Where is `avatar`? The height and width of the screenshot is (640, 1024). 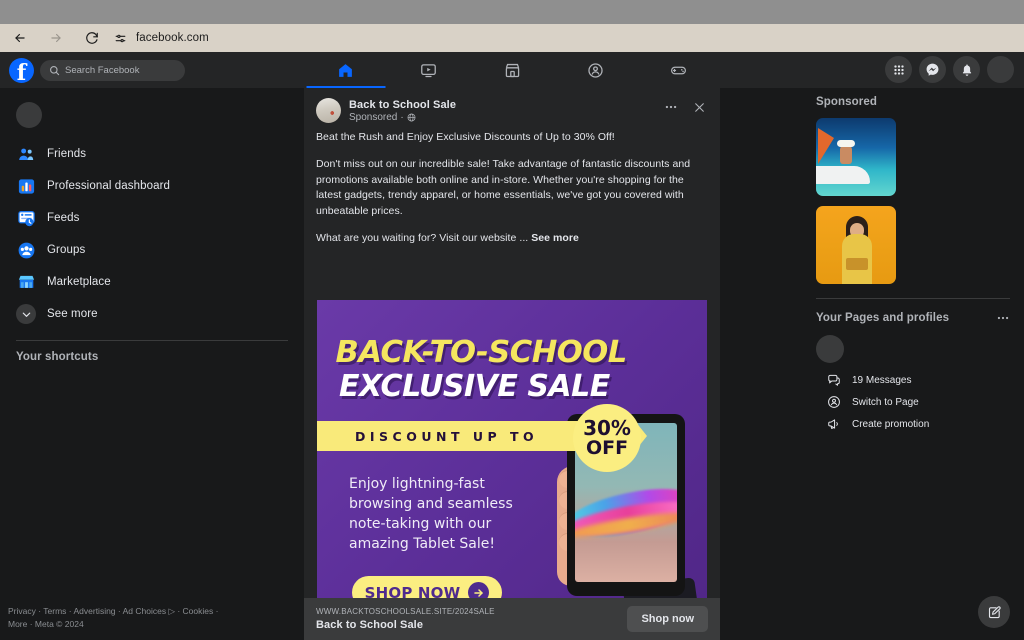 avatar is located at coordinates (1000, 69).